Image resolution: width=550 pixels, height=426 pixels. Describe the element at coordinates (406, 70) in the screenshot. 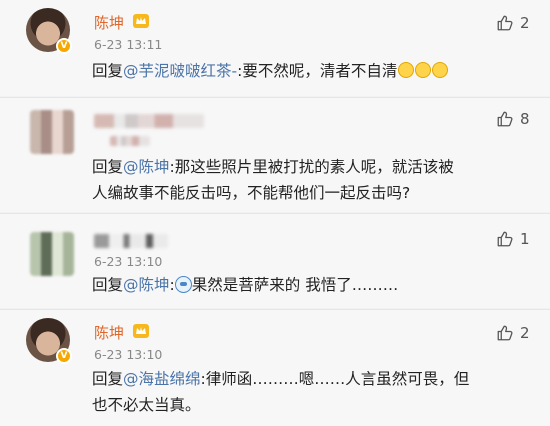

I see `laughing-emoji-icon` at that location.